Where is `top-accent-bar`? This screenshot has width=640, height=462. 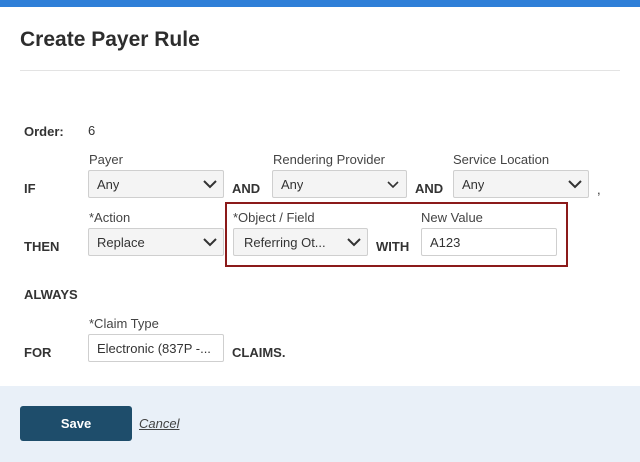 top-accent-bar is located at coordinates (320, 3).